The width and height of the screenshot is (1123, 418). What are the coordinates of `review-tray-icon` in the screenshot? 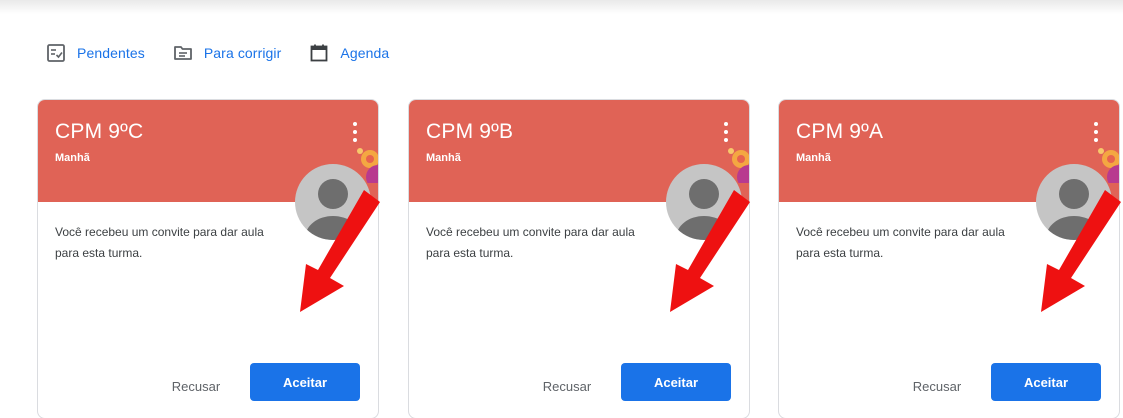 It's located at (183, 53).